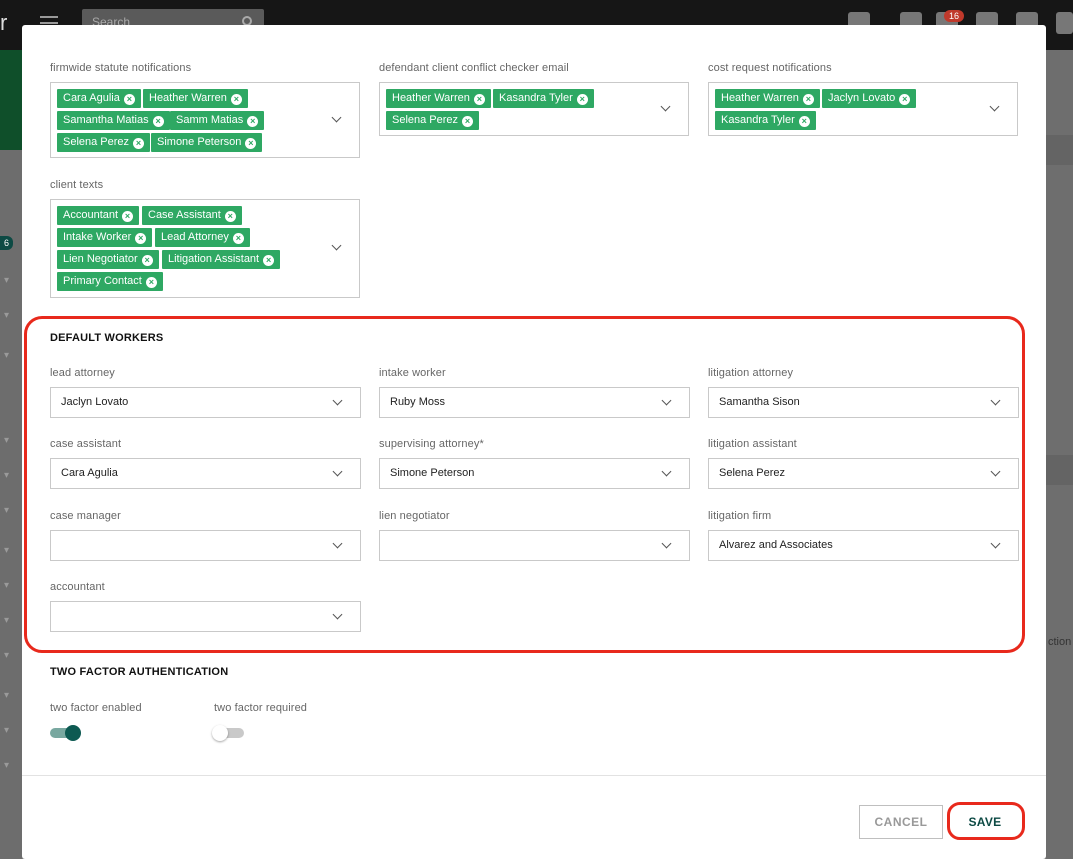 This screenshot has height=859, width=1073. What do you see at coordinates (99, 98) in the screenshot?
I see `chip: Cara Agulia ×` at bounding box center [99, 98].